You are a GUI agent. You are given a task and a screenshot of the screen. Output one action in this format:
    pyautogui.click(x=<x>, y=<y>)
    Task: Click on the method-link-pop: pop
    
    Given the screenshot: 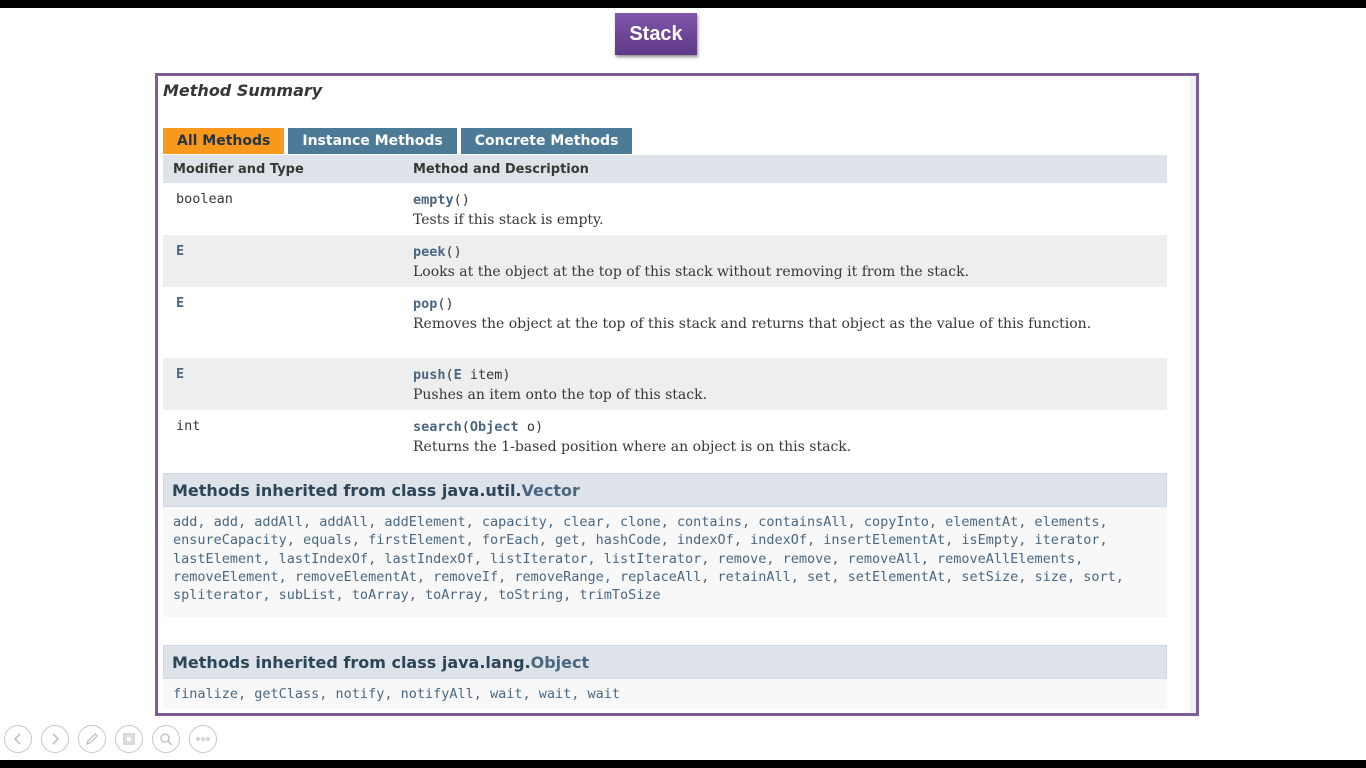 What is the action you would take?
    pyautogui.click(x=425, y=304)
    